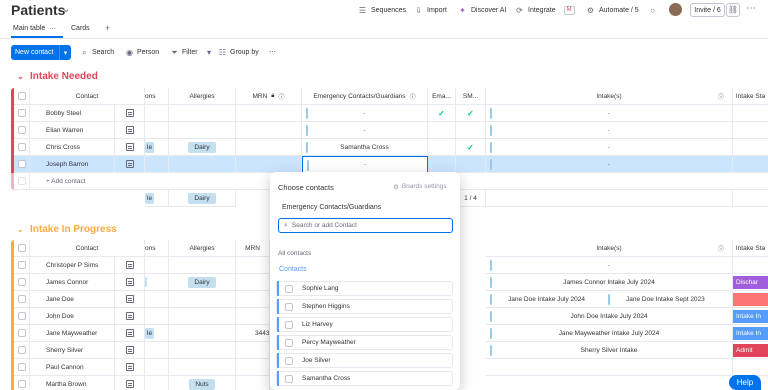 The image size is (768, 390). I want to click on invite-button: Invite / 6, so click(707, 10).